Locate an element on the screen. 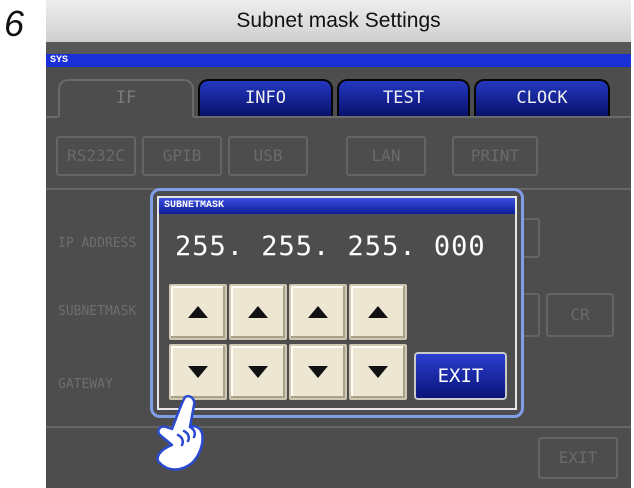 This screenshot has width=634, height=488. tab-info: INFO is located at coordinates (265, 98).